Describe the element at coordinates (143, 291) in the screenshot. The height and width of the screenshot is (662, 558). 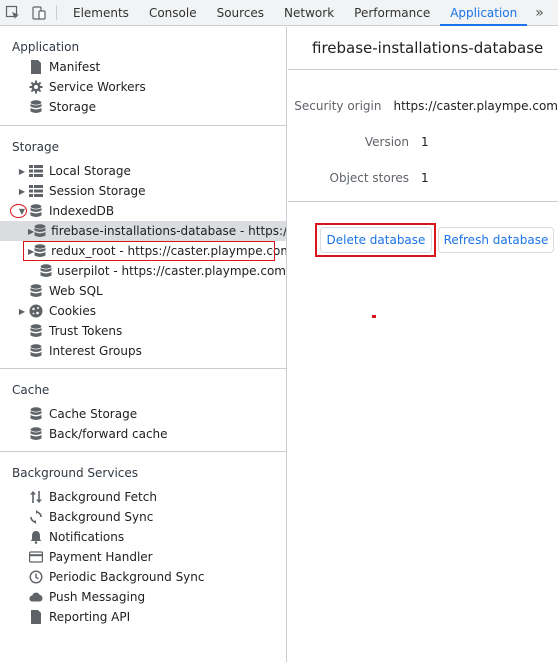
I see `sidebar-item-web-sql: Web SQL` at that location.